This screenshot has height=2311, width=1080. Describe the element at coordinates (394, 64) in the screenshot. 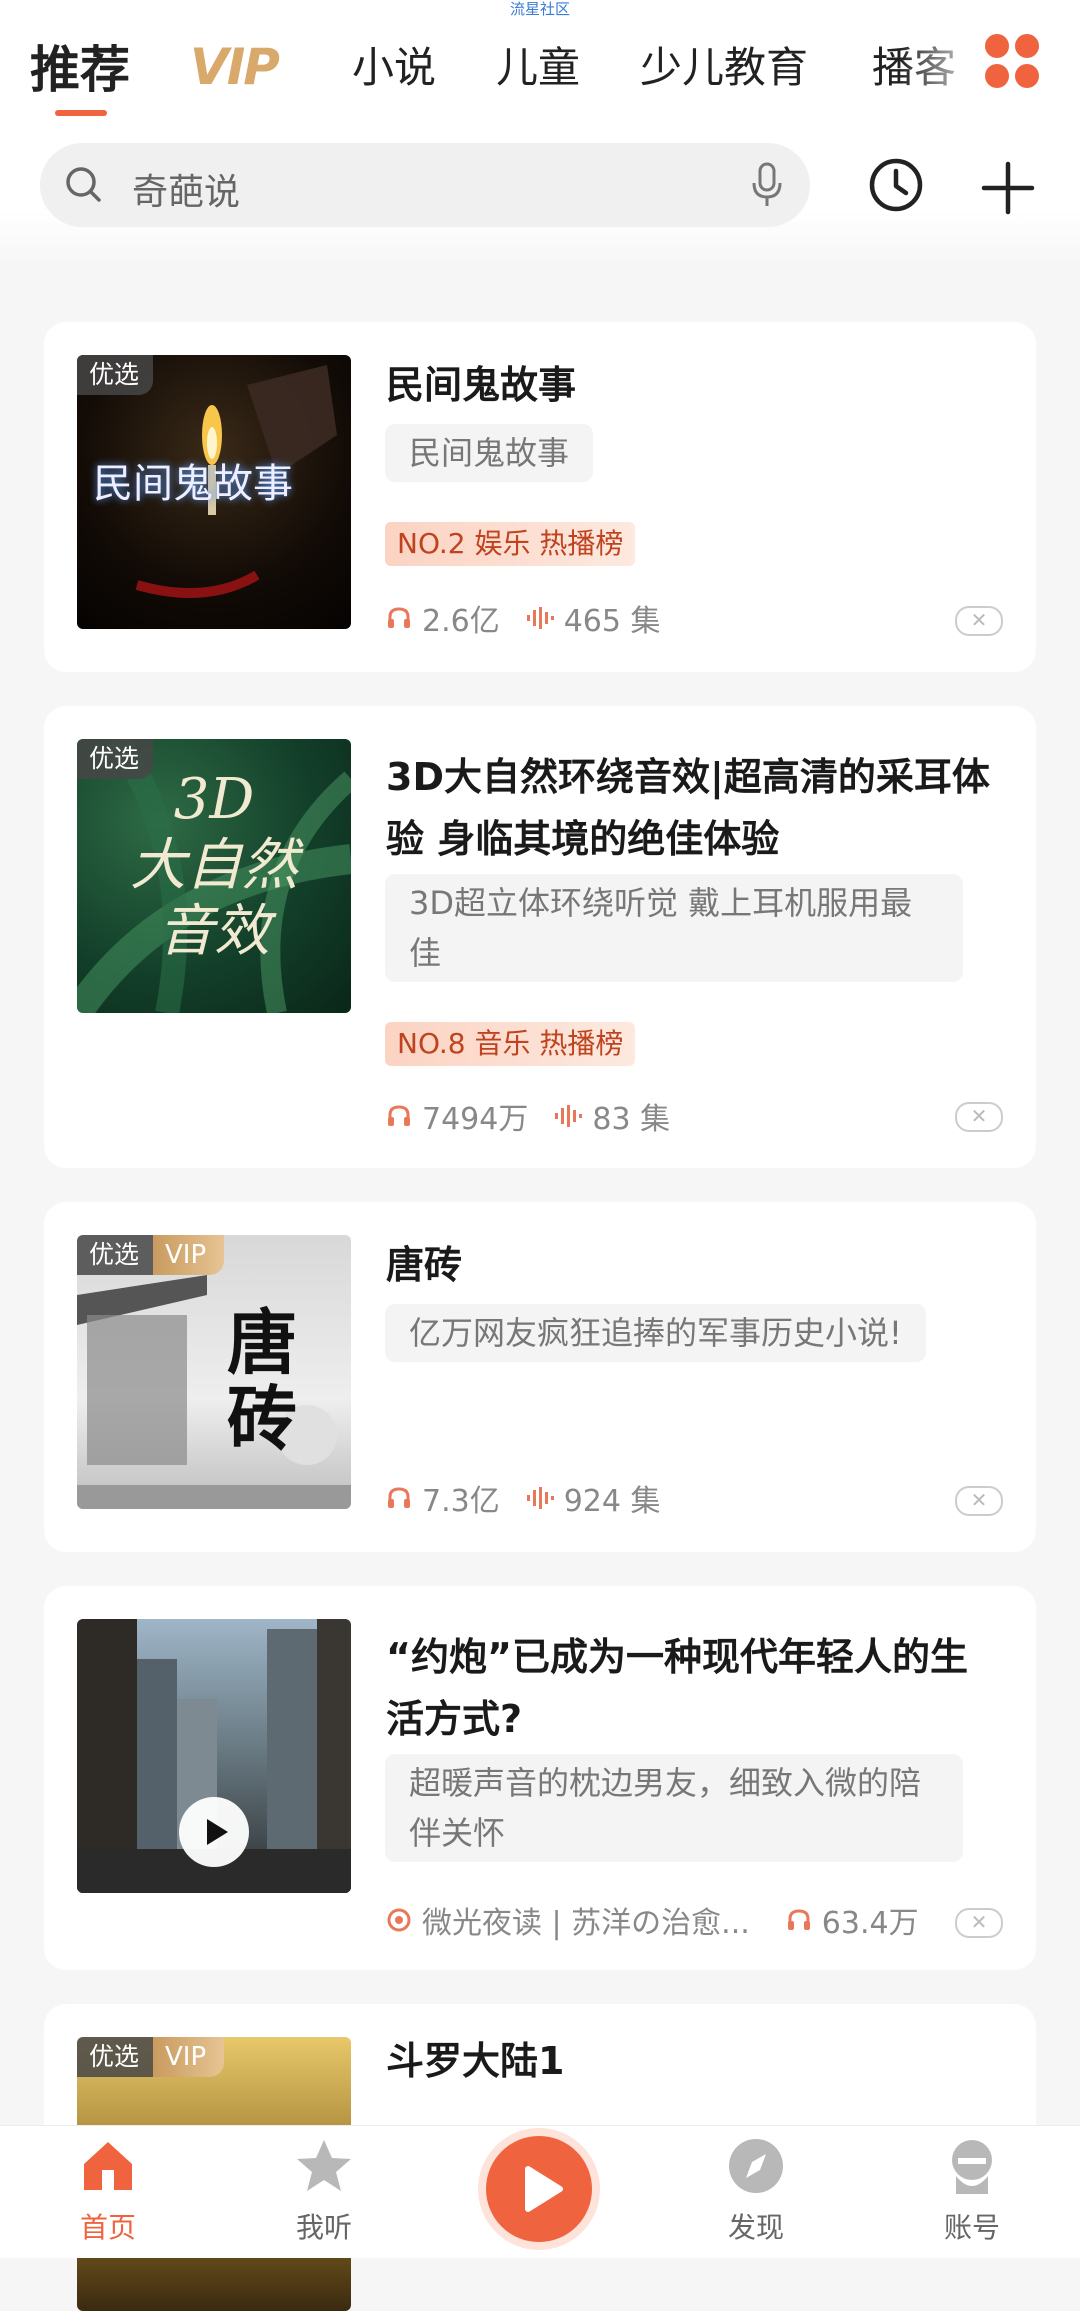

I see `tab-novel: 小说` at that location.